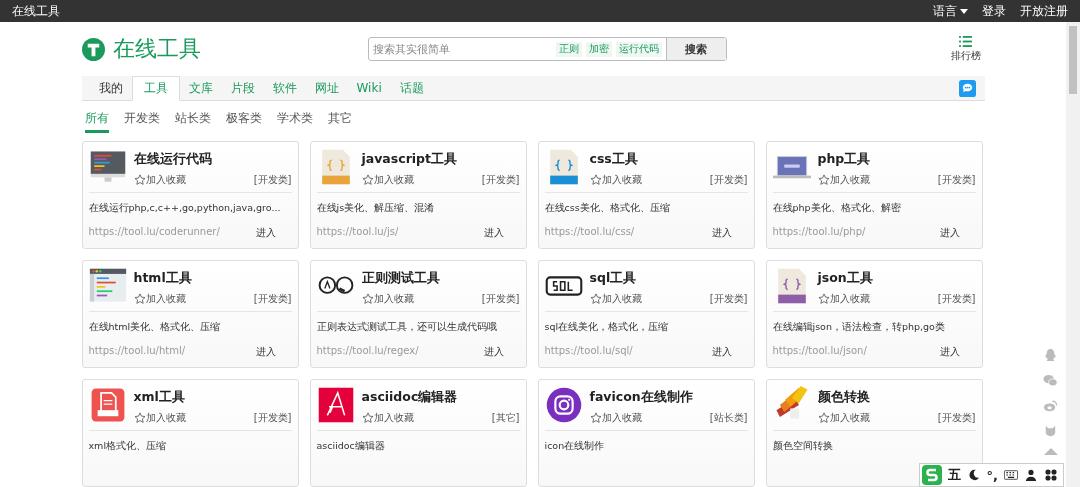  I want to click on tool-description: 颜色空间转换, so click(803, 446).